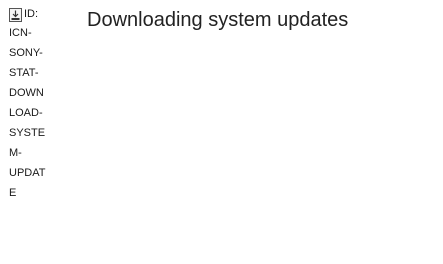 The height and width of the screenshot is (264, 443). What do you see at coordinates (218, 20) in the screenshot?
I see `status-message: Downloading system updates` at bounding box center [218, 20].